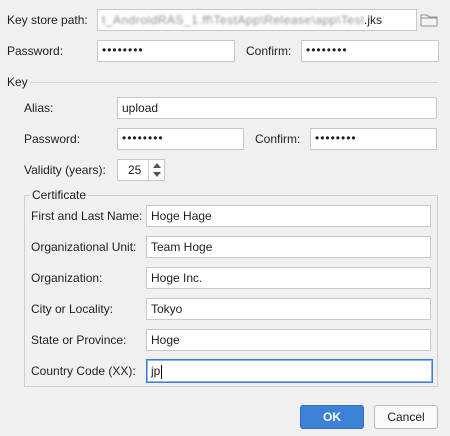 The width and height of the screenshot is (450, 436). Describe the element at coordinates (332, 417) in the screenshot. I see `ok-button: OK` at that location.